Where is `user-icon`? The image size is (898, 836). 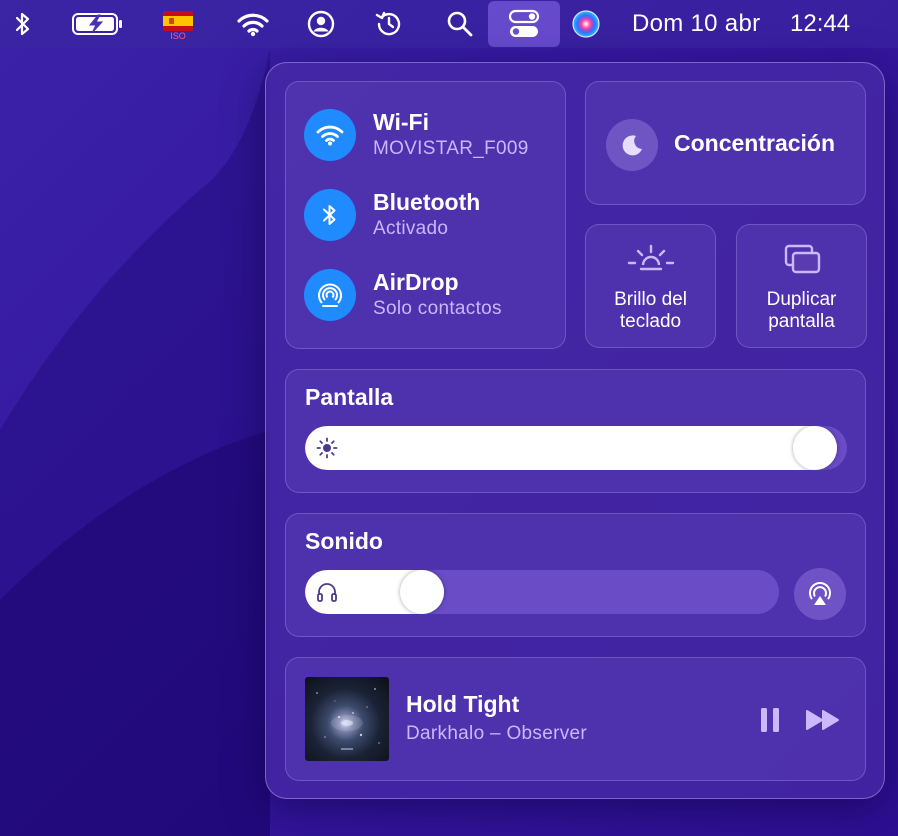 user-icon is located at coordinates (321, 24).